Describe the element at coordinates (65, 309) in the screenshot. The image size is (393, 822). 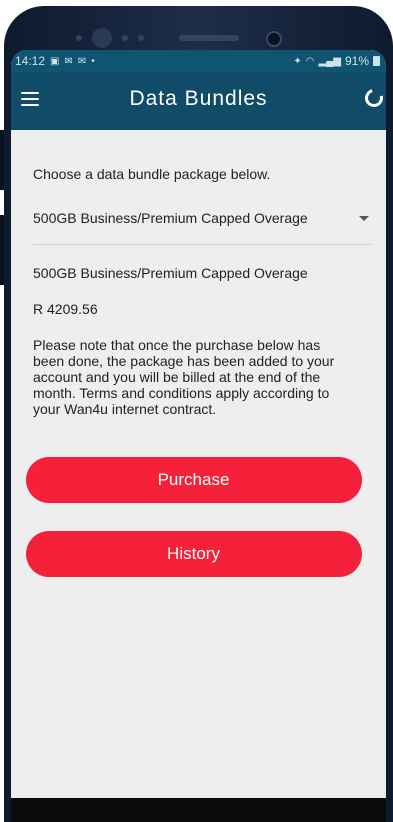
I see `package-price: R 4209.56` at that location.